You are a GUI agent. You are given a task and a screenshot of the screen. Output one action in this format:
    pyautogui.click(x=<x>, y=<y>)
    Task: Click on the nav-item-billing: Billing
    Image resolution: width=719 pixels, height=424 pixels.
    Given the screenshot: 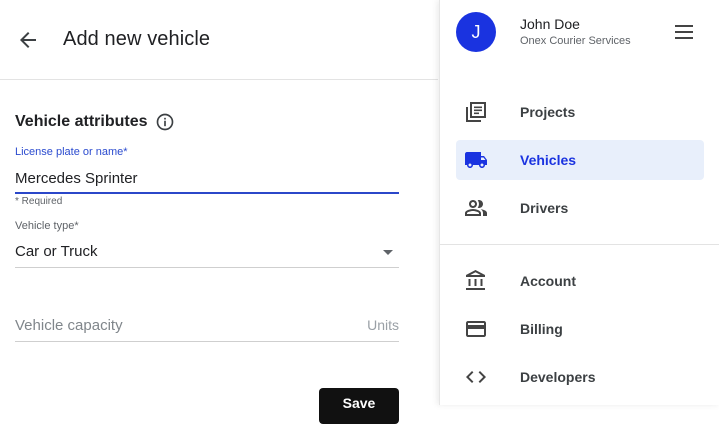 What is the action you would take?
    pyautogui.click(x=580, y=329)
    